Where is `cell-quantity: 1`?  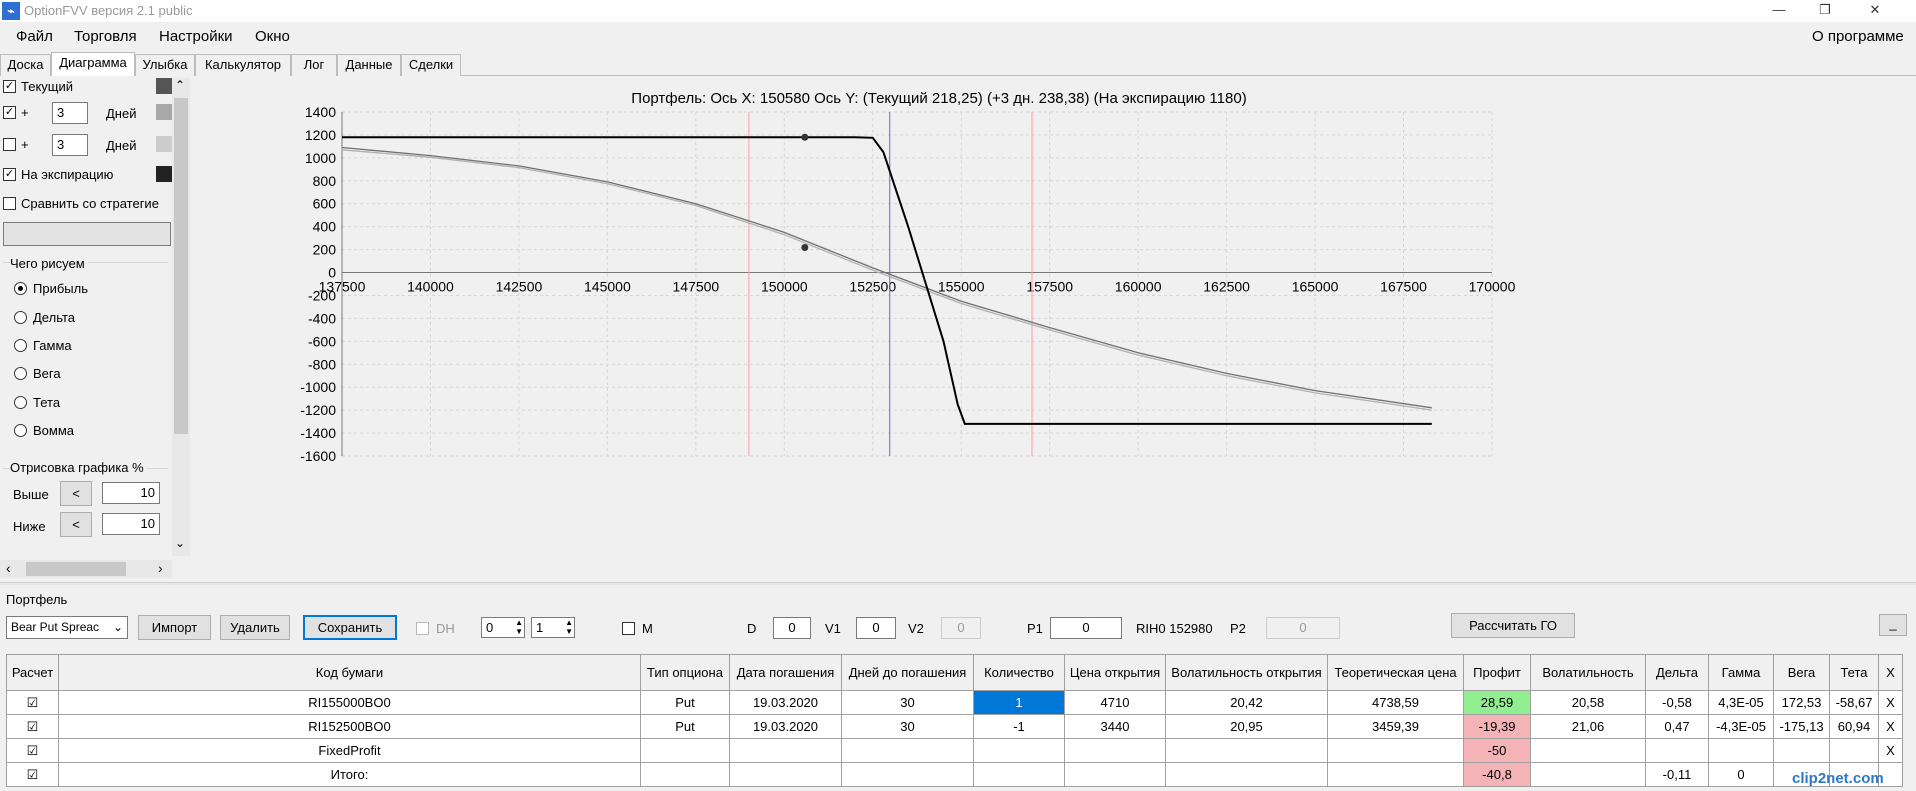
cell-quantity: 1 is located at coordinates (1019, 702).